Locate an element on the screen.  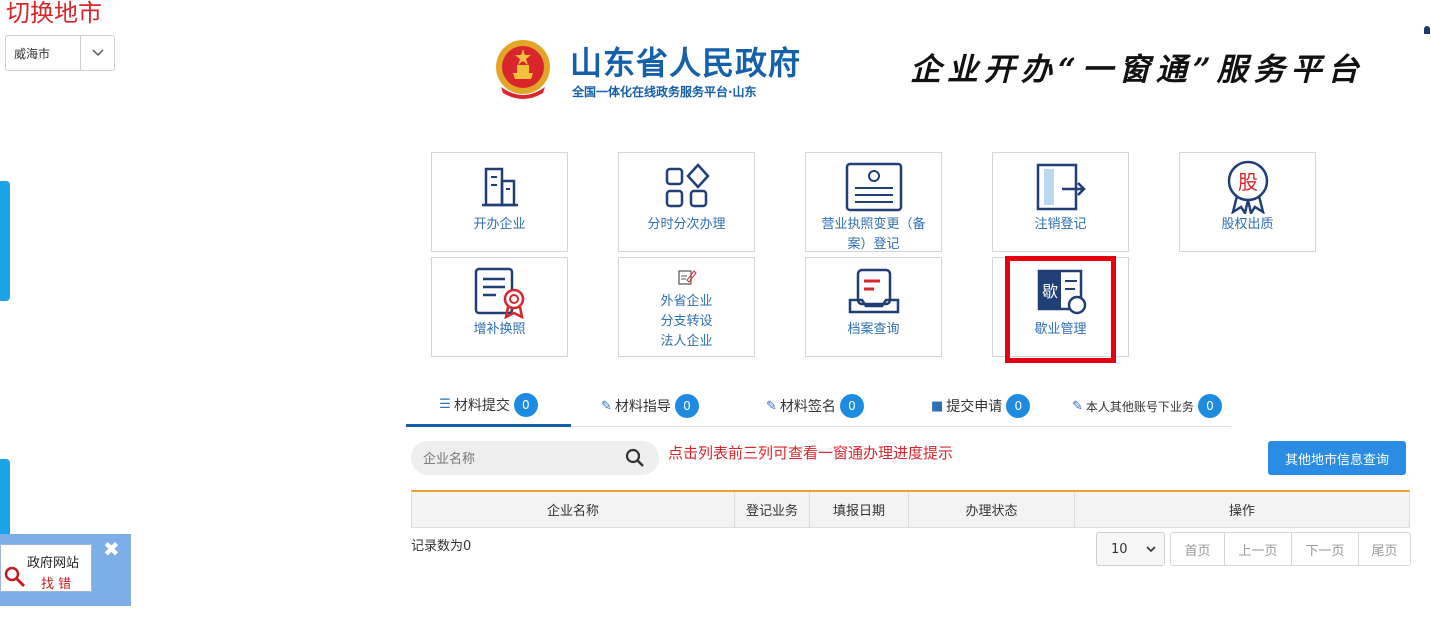
tab-material-guide: ✎ 材料指导 0 is located at coordinates (650, 406).